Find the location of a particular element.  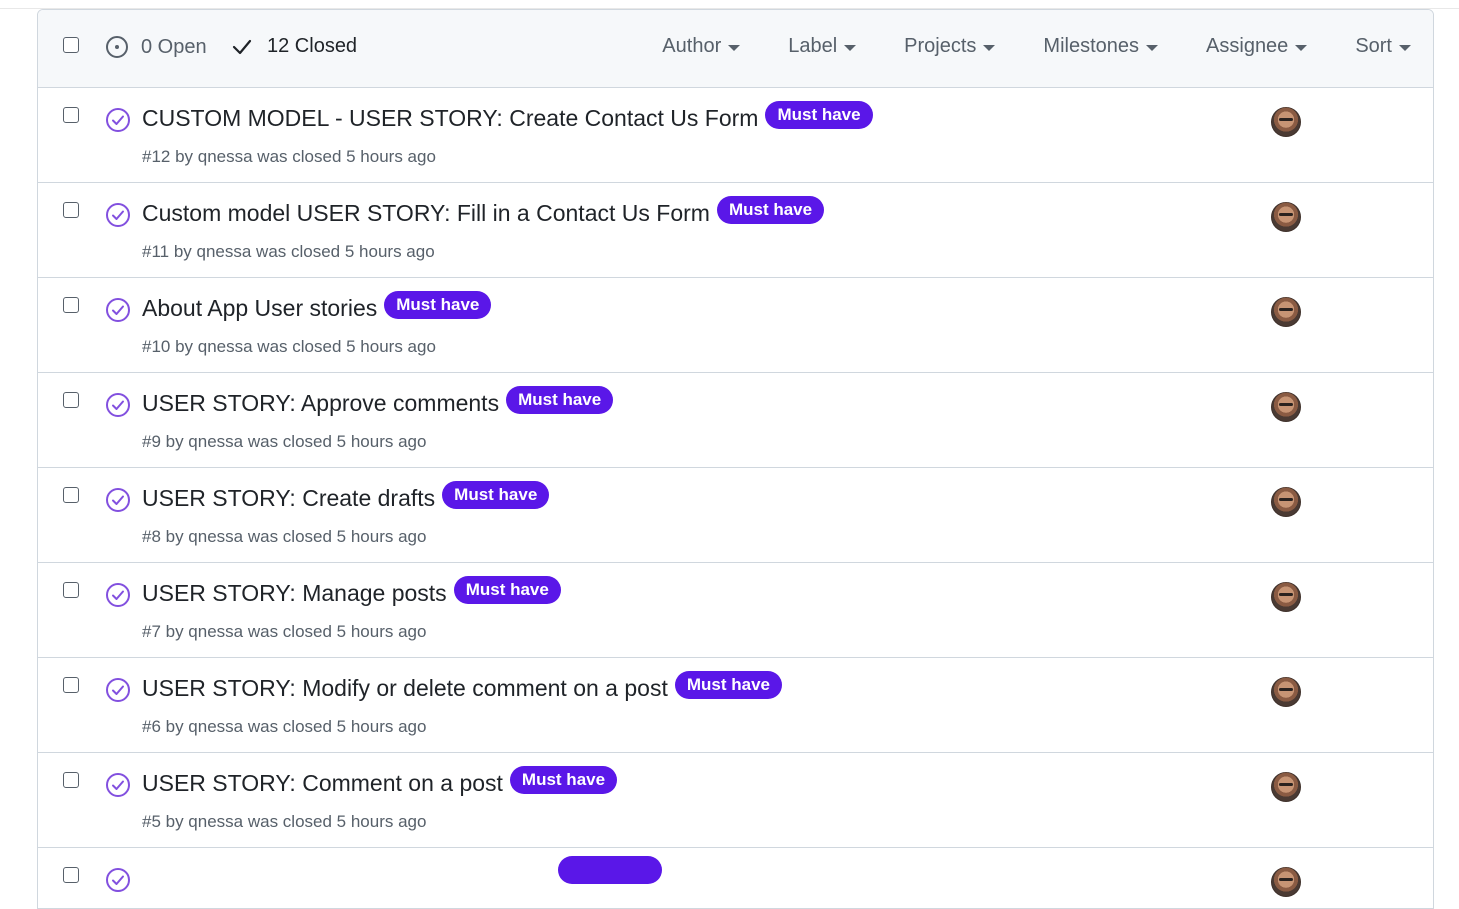

assignee-filter: Assignee is located at coordinates (1257, 46).